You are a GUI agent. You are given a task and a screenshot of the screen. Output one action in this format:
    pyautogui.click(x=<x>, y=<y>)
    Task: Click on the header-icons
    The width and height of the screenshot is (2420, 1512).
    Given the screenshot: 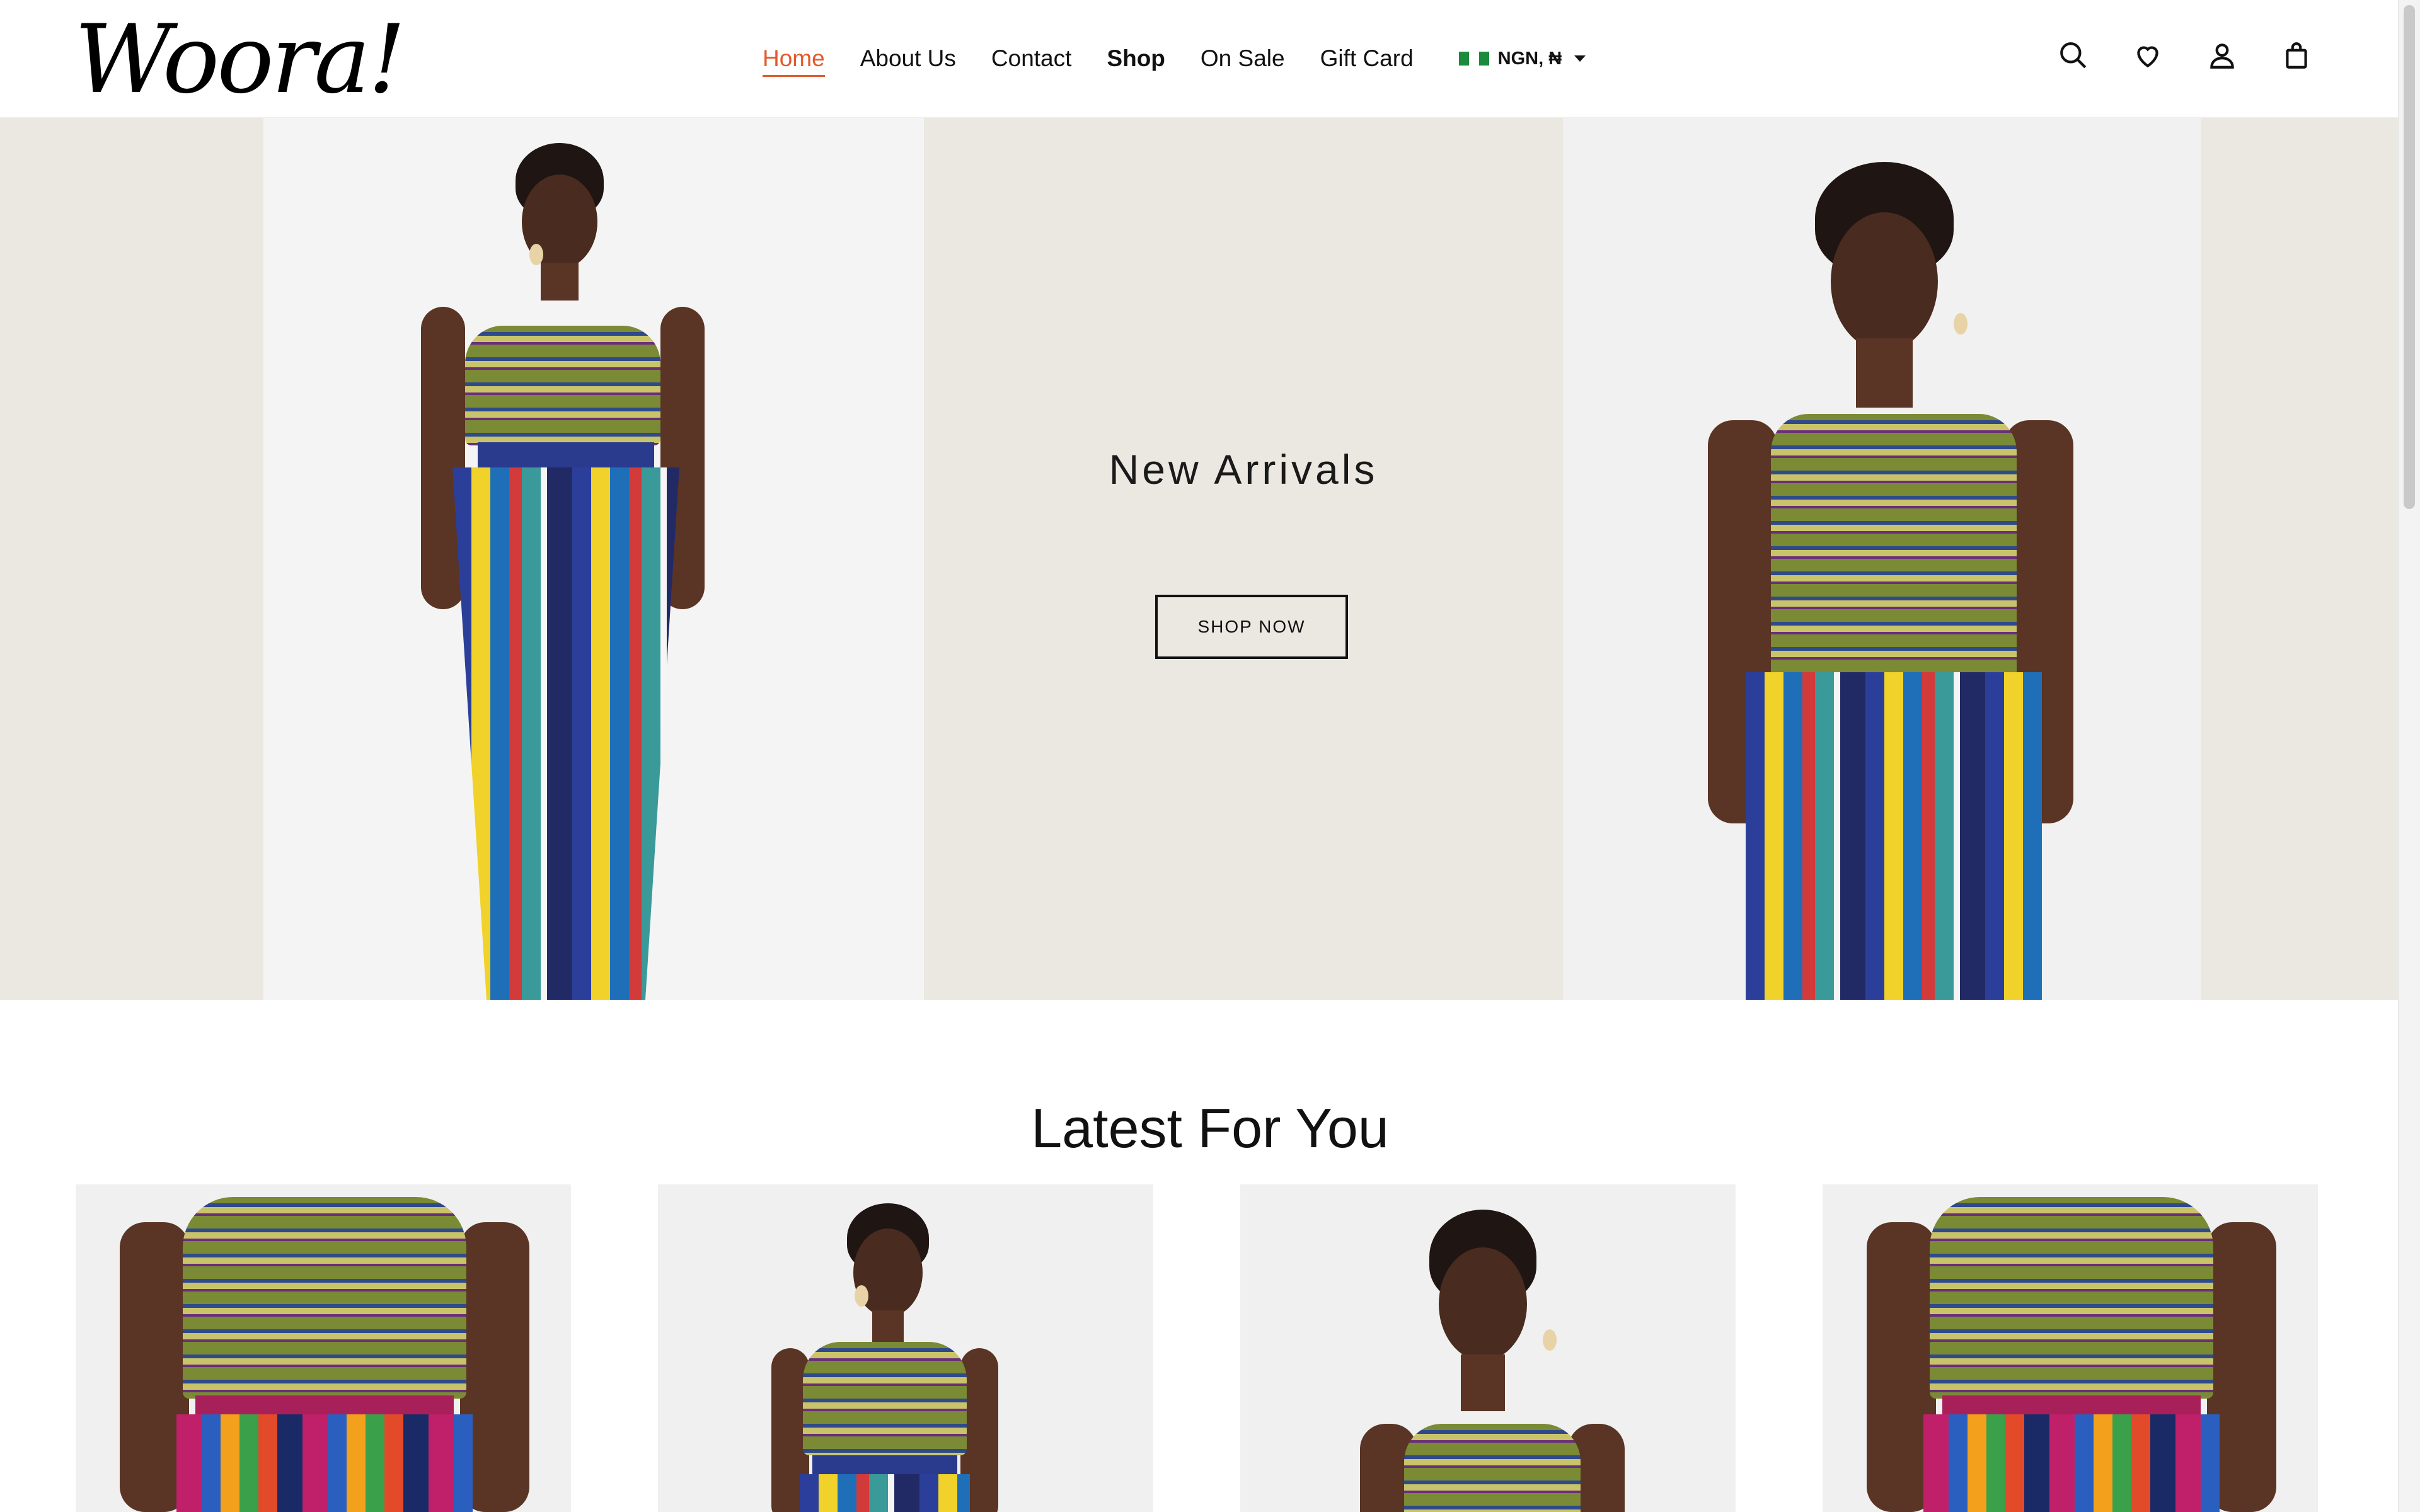 What is the action you would take?
    pyautogui.click(x=2185, y=55)
    